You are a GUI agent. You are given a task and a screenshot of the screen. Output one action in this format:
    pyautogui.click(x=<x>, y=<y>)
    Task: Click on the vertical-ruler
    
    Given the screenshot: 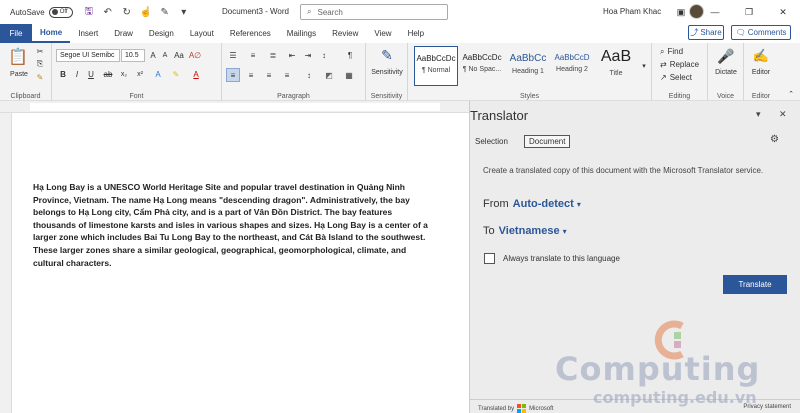 What is the action you would take?
    pyautogui.click(x=6, y=263)
    